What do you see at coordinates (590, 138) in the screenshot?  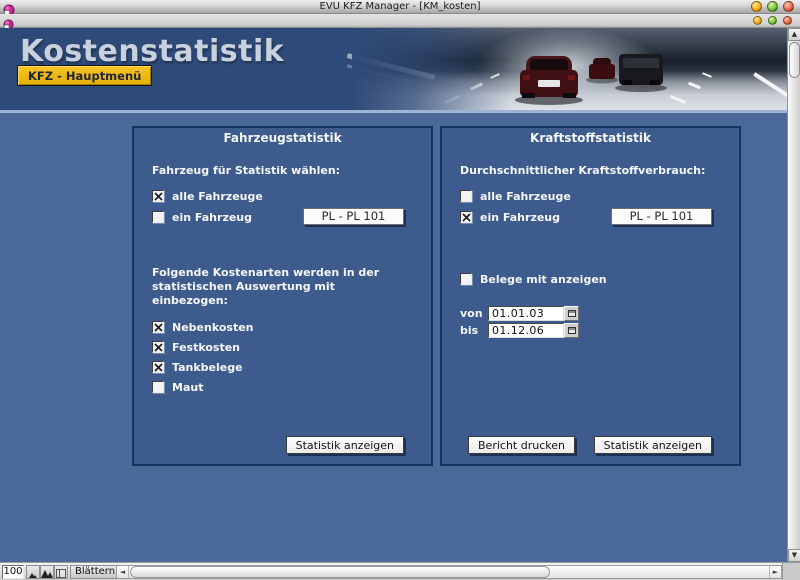 I see `panel-title: Kraftstoffstatistik` at bounding box center [590, 138].